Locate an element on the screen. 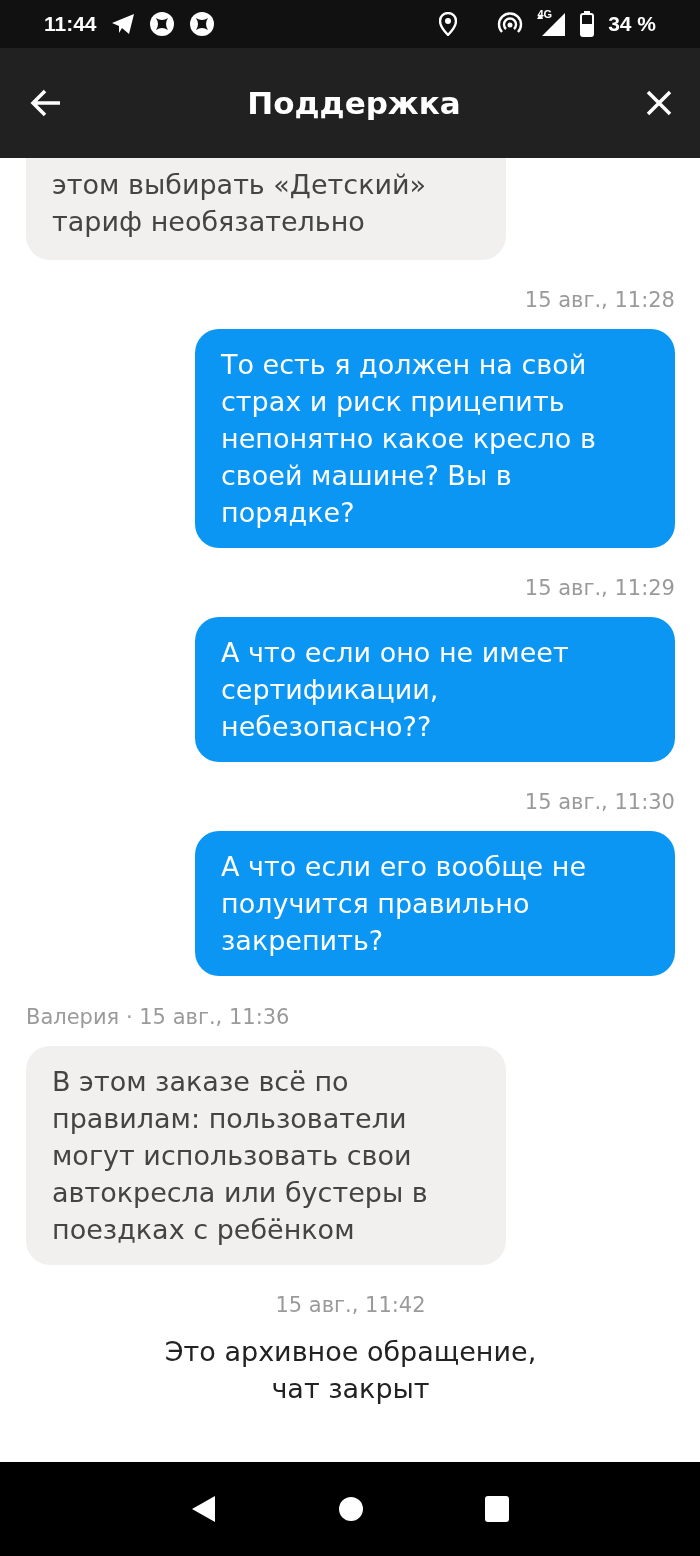 This screenshot has height=1556, width=700. message-time: 15 авг., 11:42 is located at coordinates (350, 1305).